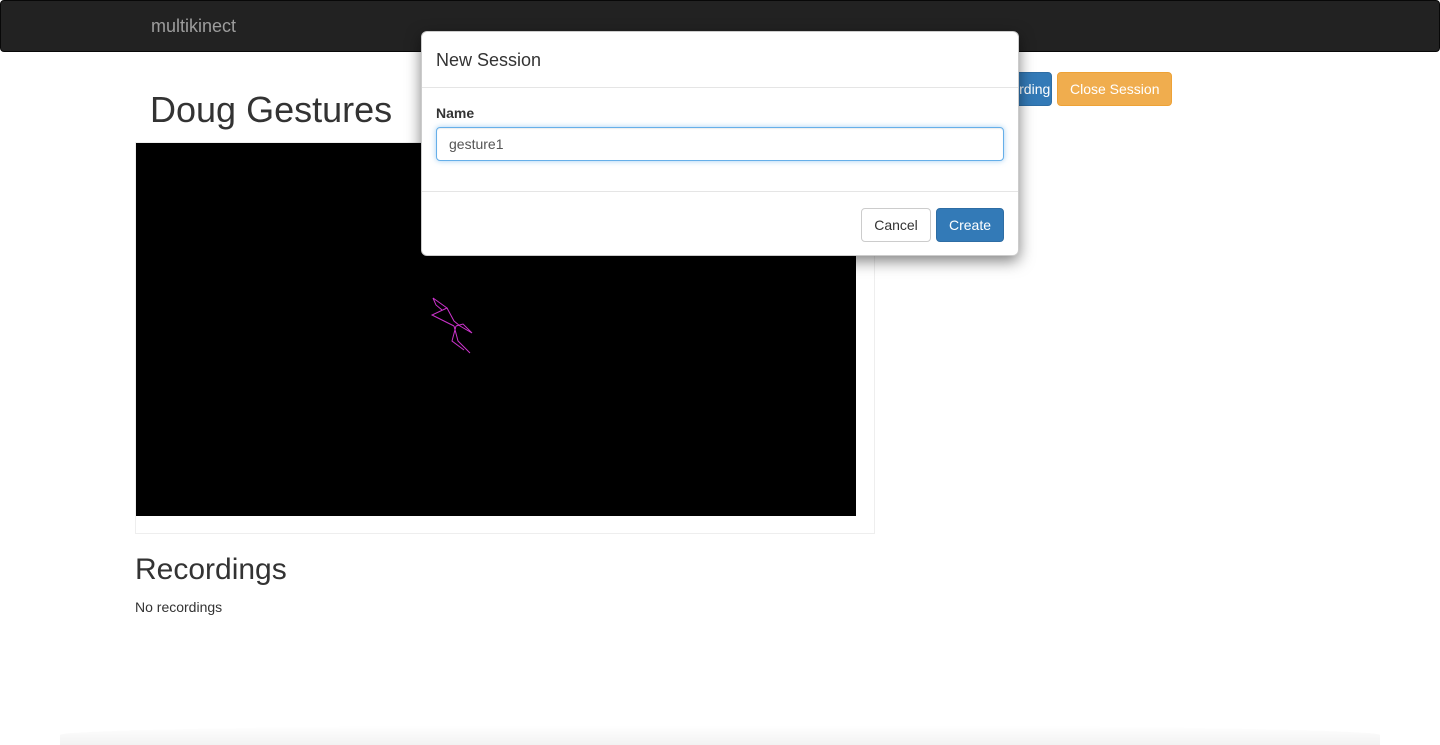 This screenshot has height=745, width=1440. I want to click on footer-shadow, so click(720, 735).